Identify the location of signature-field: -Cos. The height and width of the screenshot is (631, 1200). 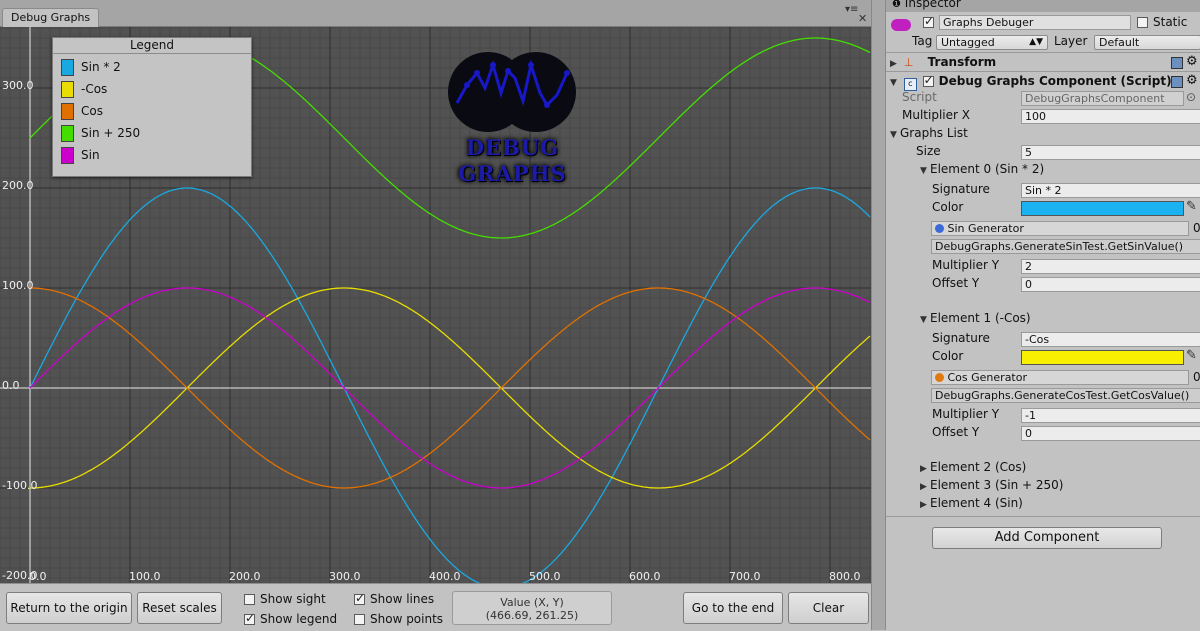
(1110, 339).